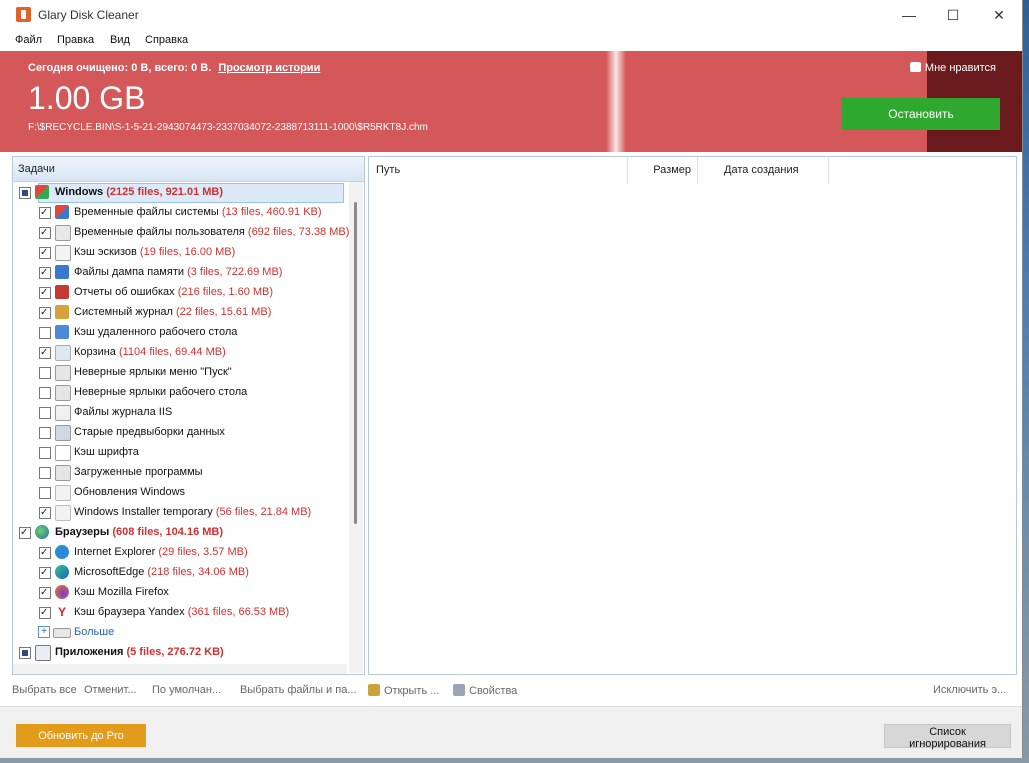 The width and height of the screenshot is (1029, 763). Describe the element at coordinates (43, 653) in the screenshot. I see `applications-icon` at that location.